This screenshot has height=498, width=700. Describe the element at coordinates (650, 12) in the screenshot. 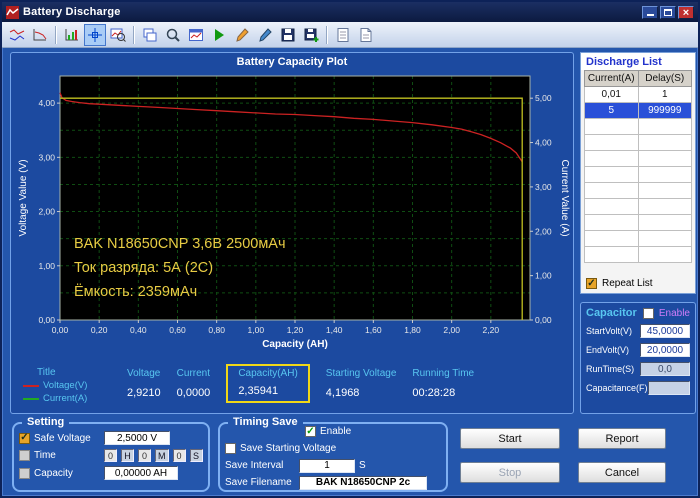

I see `minimize-button` at that location.